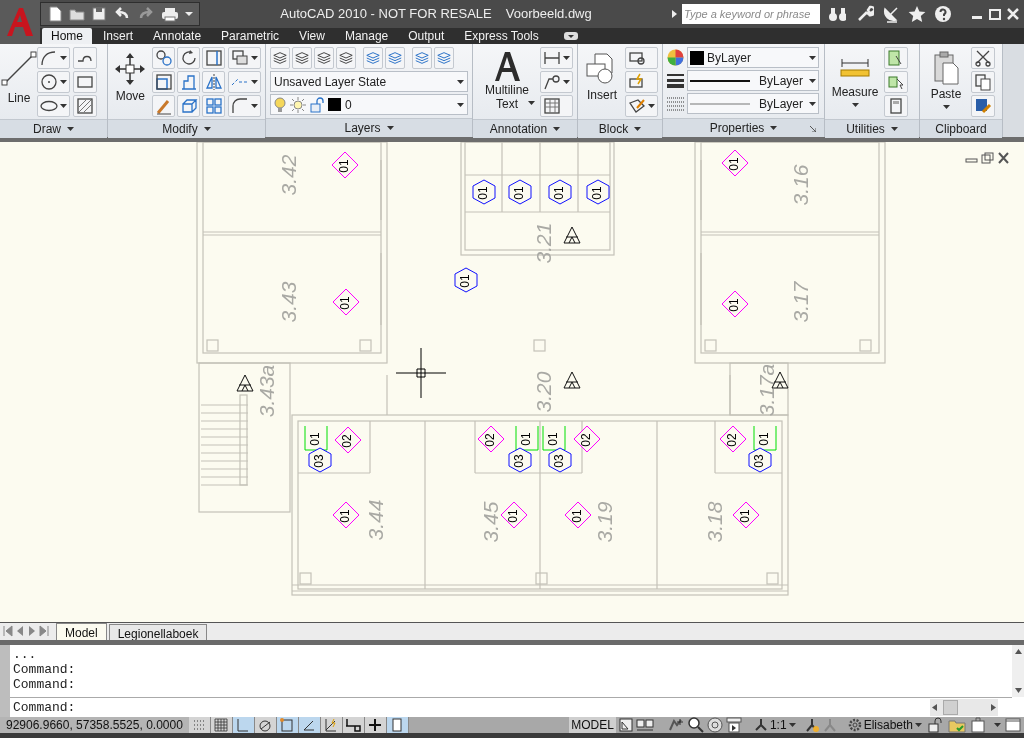  I want to click on search-field: Type a keyword or phrase, so click(751, 14).